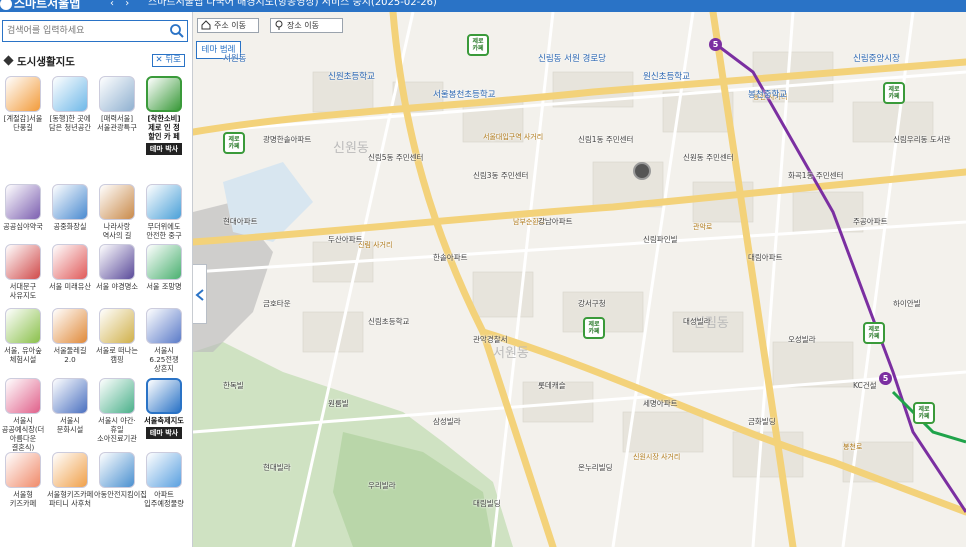 This screenshot has width=966, height=547. Describe the element at coordinates (487, 503) in the screenshot. I see `place-label: 대림빌딩` at that location.